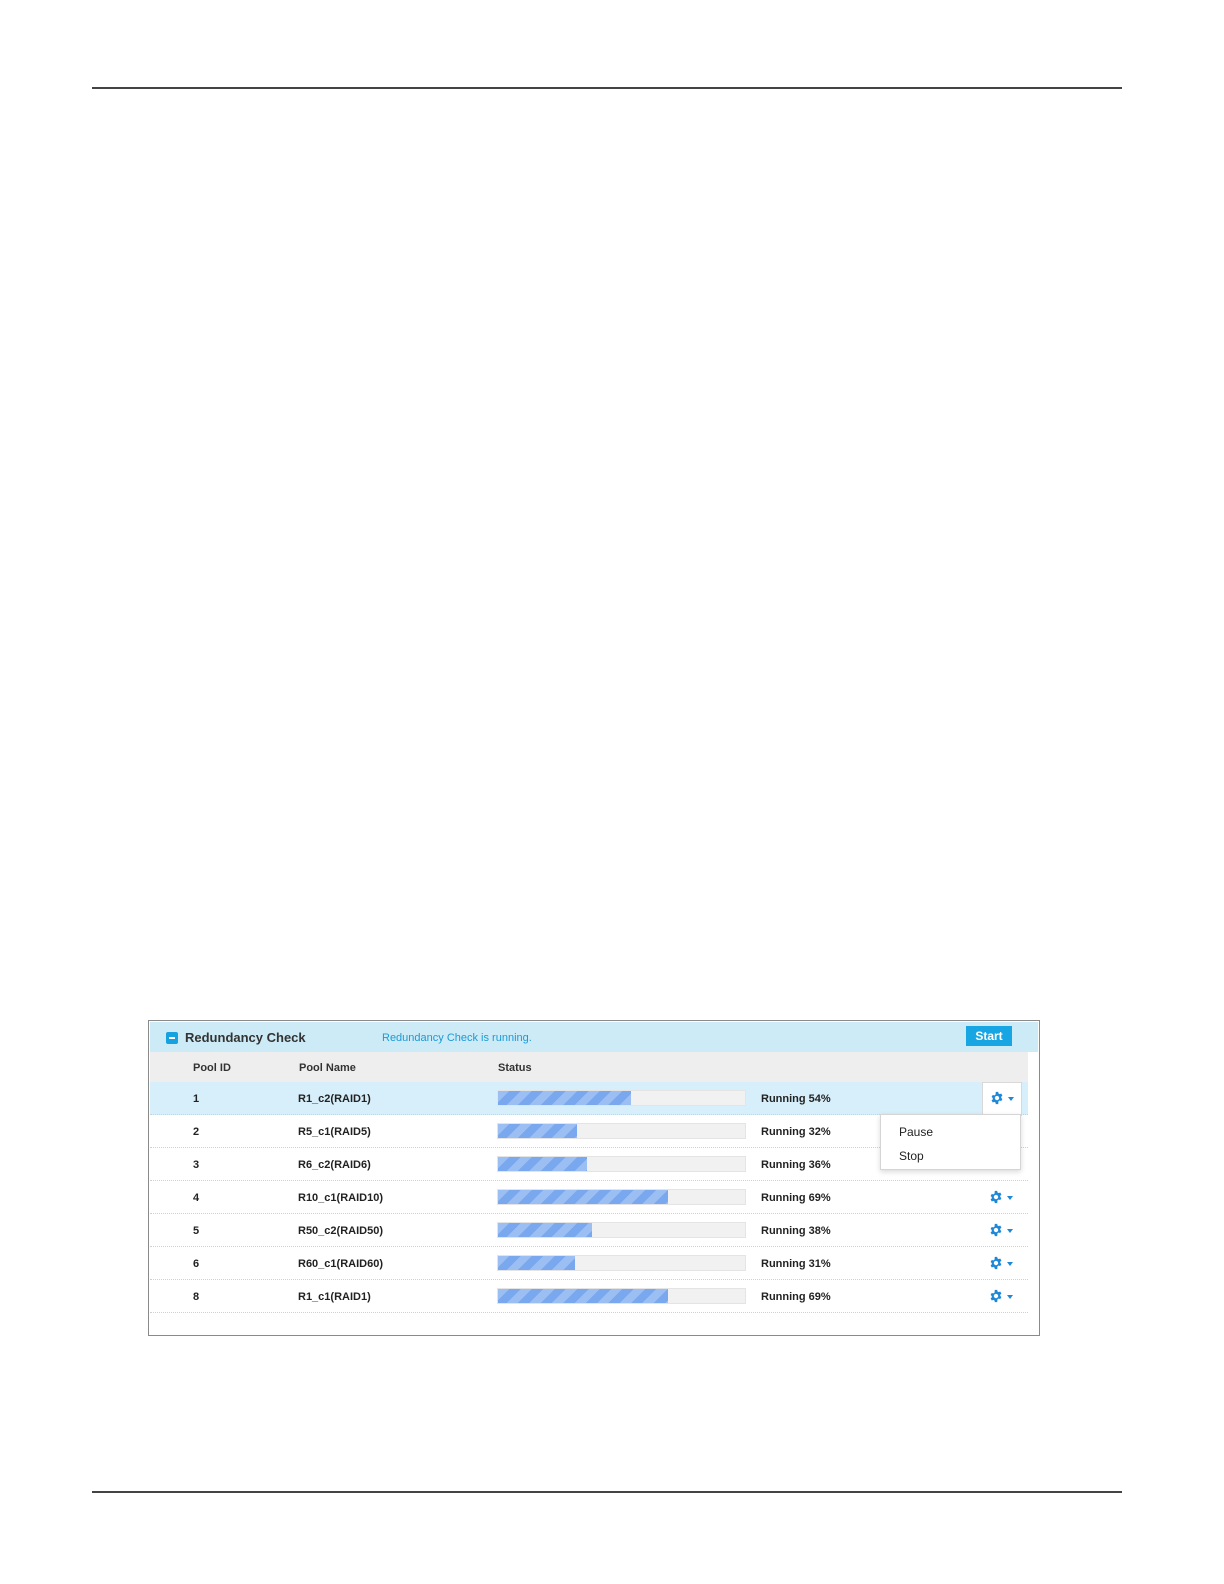 This screenshot has height=1584, width=1224. I want to click on pool-id-cell: 1, so click(196, 1099).